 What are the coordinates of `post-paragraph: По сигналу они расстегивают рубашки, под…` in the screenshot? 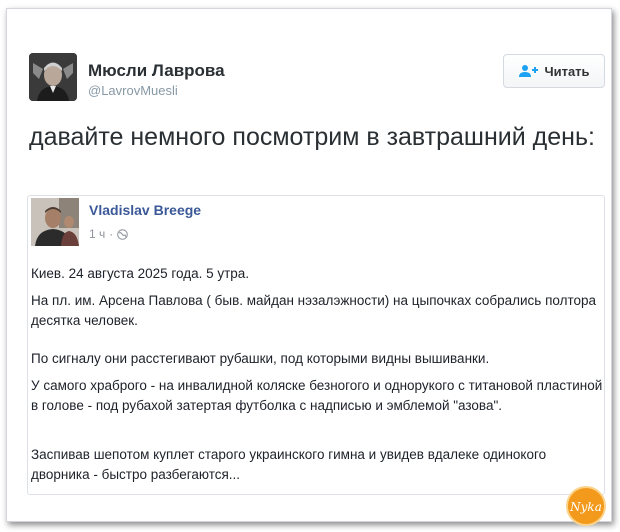 It's located at (260, 358).